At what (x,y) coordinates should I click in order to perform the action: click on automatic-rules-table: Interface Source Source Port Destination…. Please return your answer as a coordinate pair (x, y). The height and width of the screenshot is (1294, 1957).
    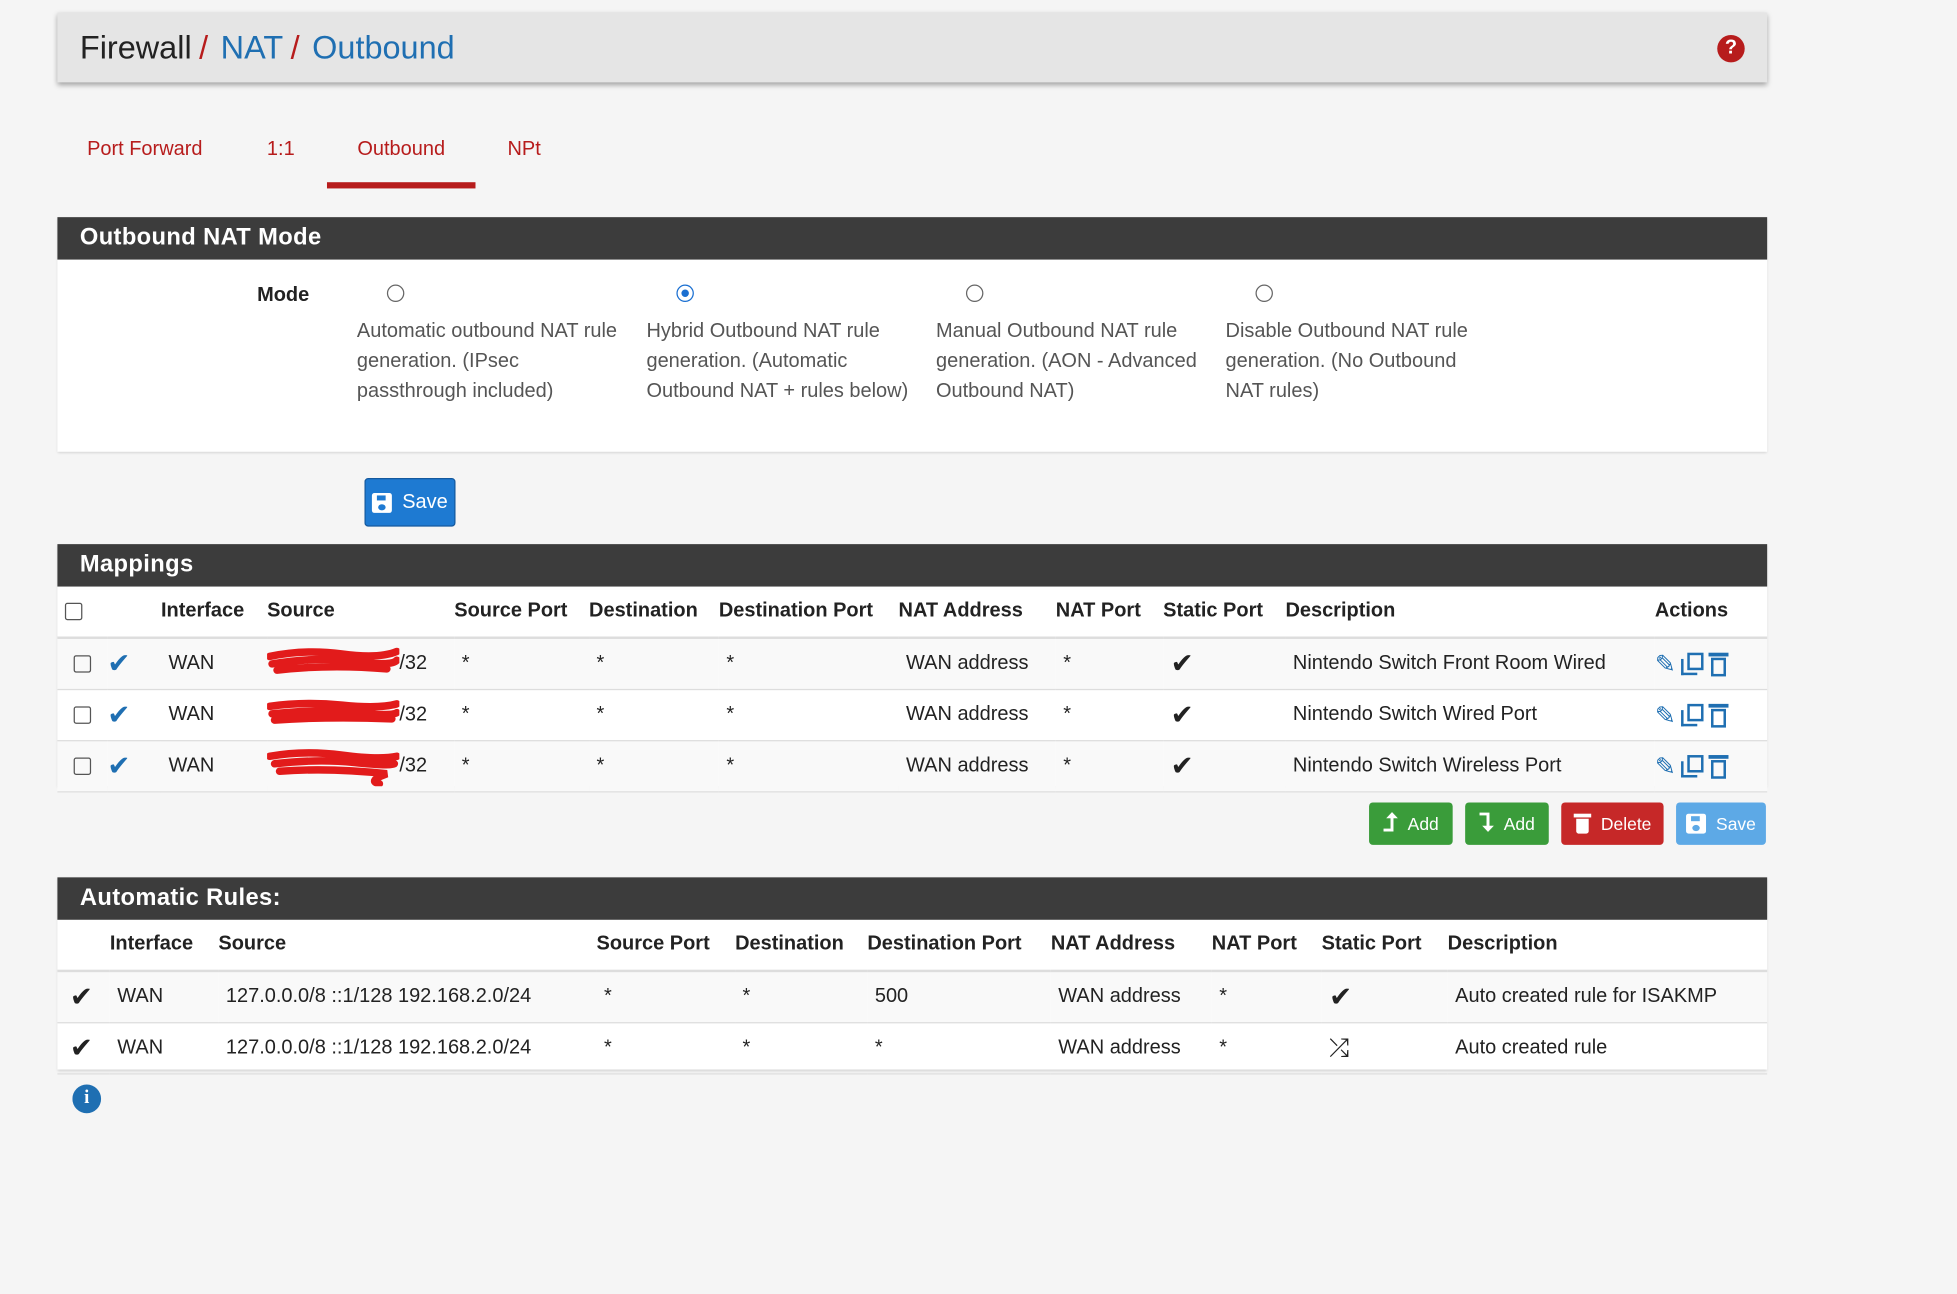
    Looking at the image, I should click on (912, 997).